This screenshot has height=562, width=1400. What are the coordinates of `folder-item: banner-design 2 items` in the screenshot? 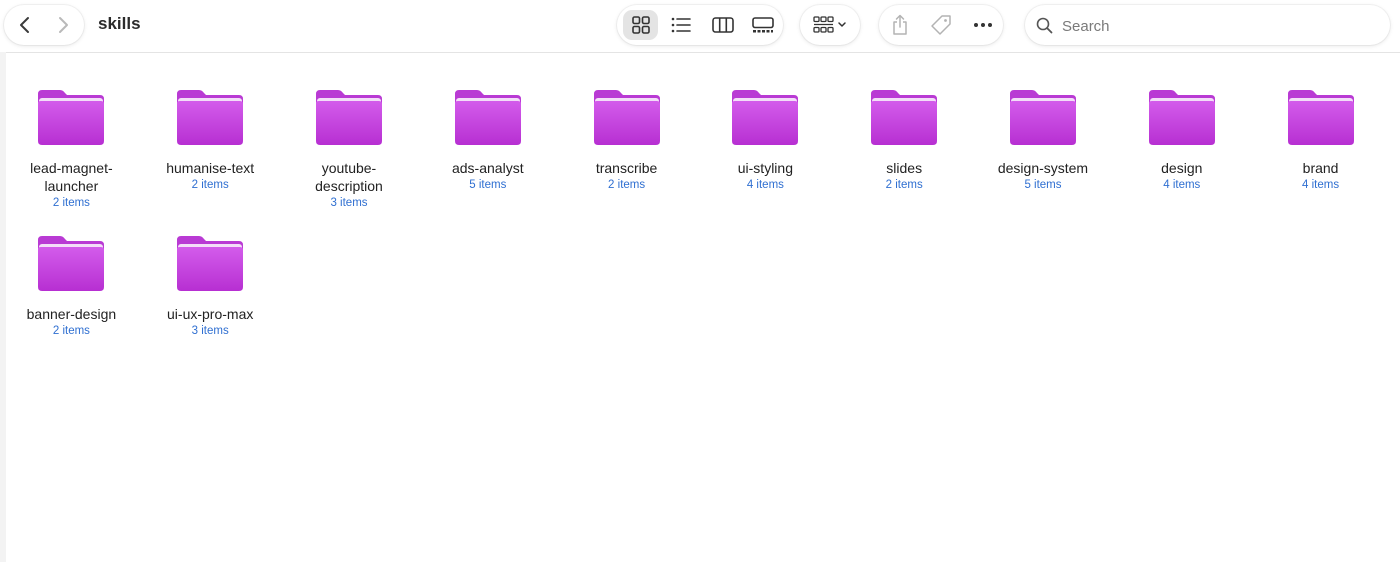 It's located at (71, 305).